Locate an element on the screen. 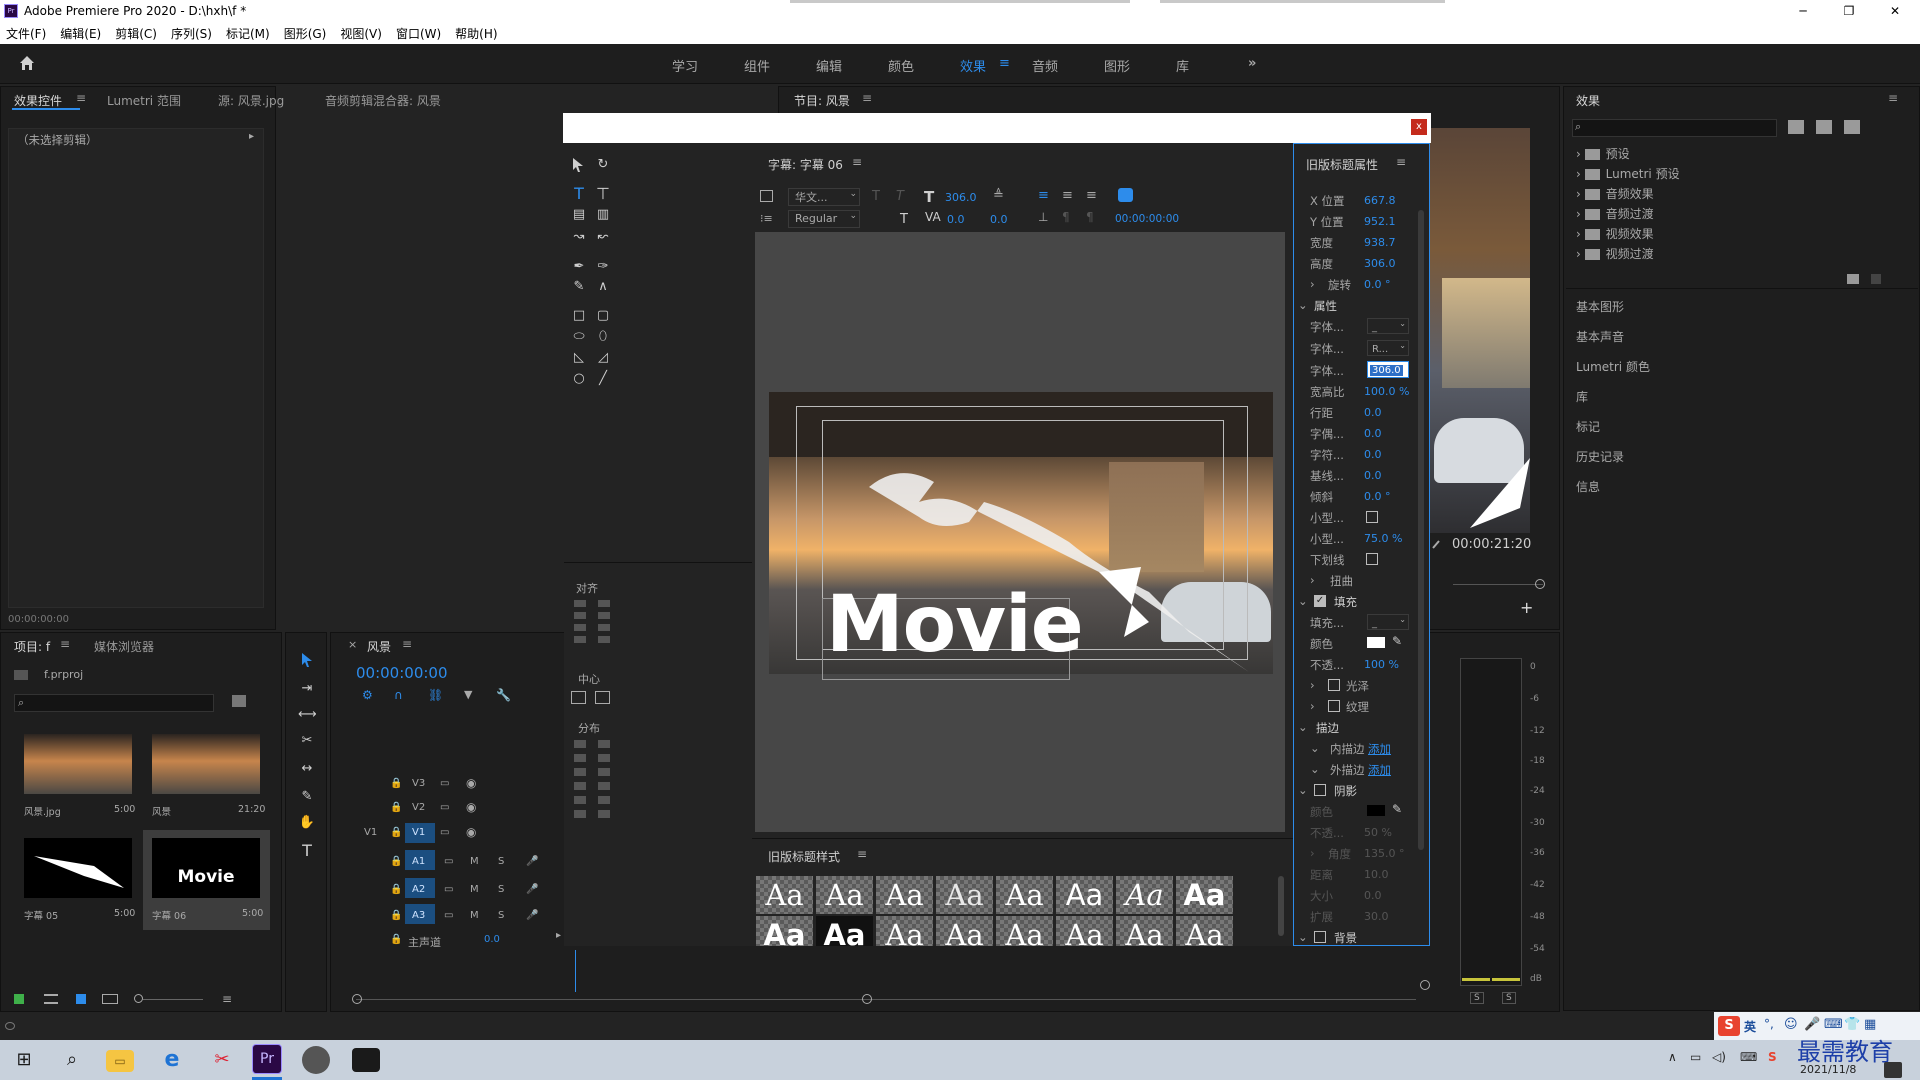 The image size is (1920, 1080). shadow-checkbox is located at coordinates (1320, 790).